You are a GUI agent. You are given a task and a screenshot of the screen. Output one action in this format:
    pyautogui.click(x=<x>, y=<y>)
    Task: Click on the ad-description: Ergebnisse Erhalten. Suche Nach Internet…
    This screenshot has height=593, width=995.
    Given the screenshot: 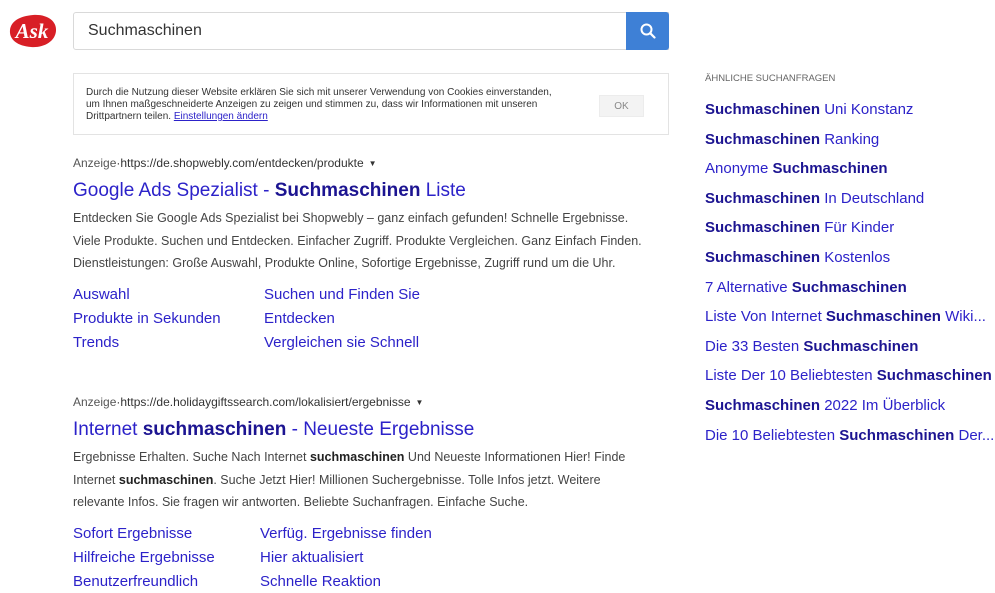 What is the action you would take?
    pyautogui.click(x=360, y=480)
    